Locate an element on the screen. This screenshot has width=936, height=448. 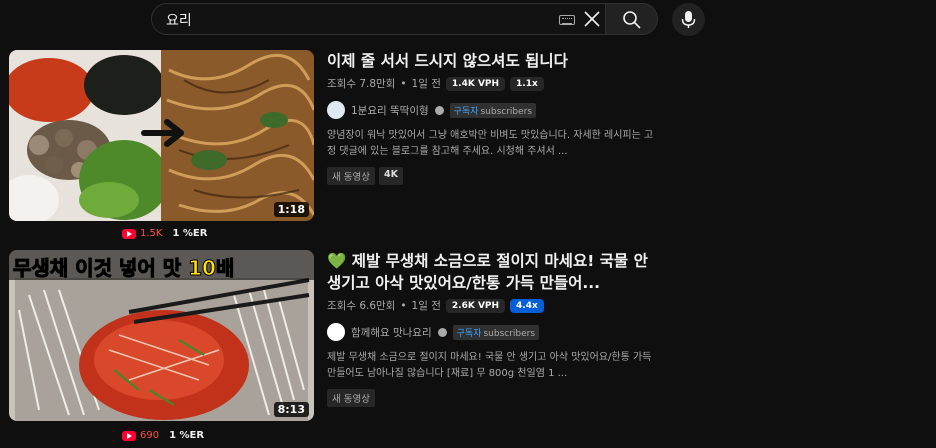
video-title-text: 이제 줄 서서 드시지 않으셔도 됩니다 is located at coordinates (447, 61).